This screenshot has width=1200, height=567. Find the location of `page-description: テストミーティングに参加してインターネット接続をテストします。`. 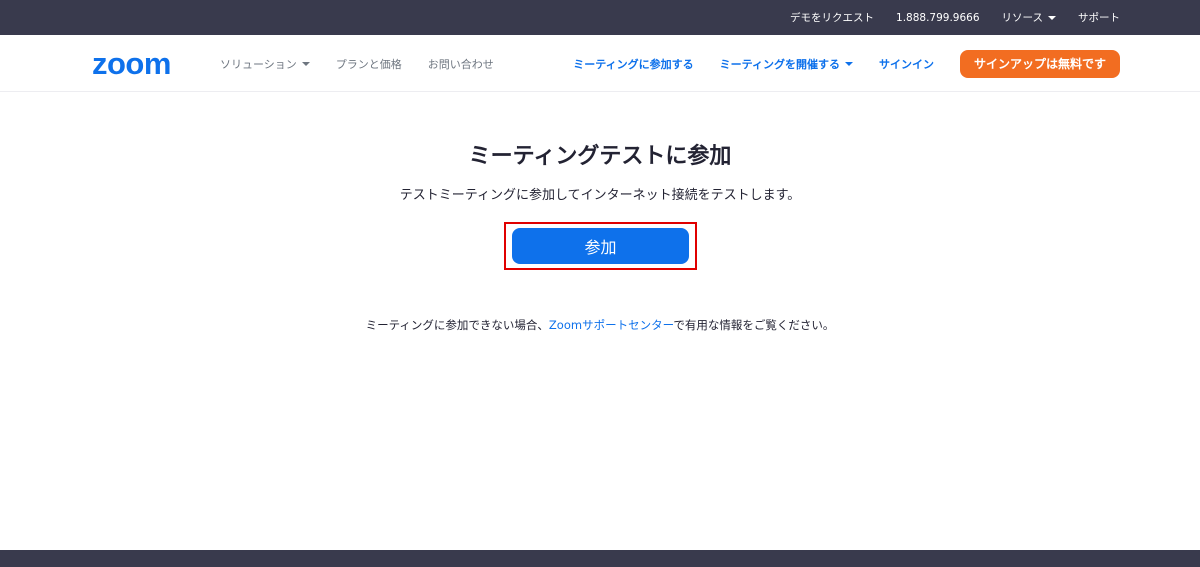

page-description: テストミーティングに参加してインターネット接続をテストします。 is located at coordinates (600, 195).